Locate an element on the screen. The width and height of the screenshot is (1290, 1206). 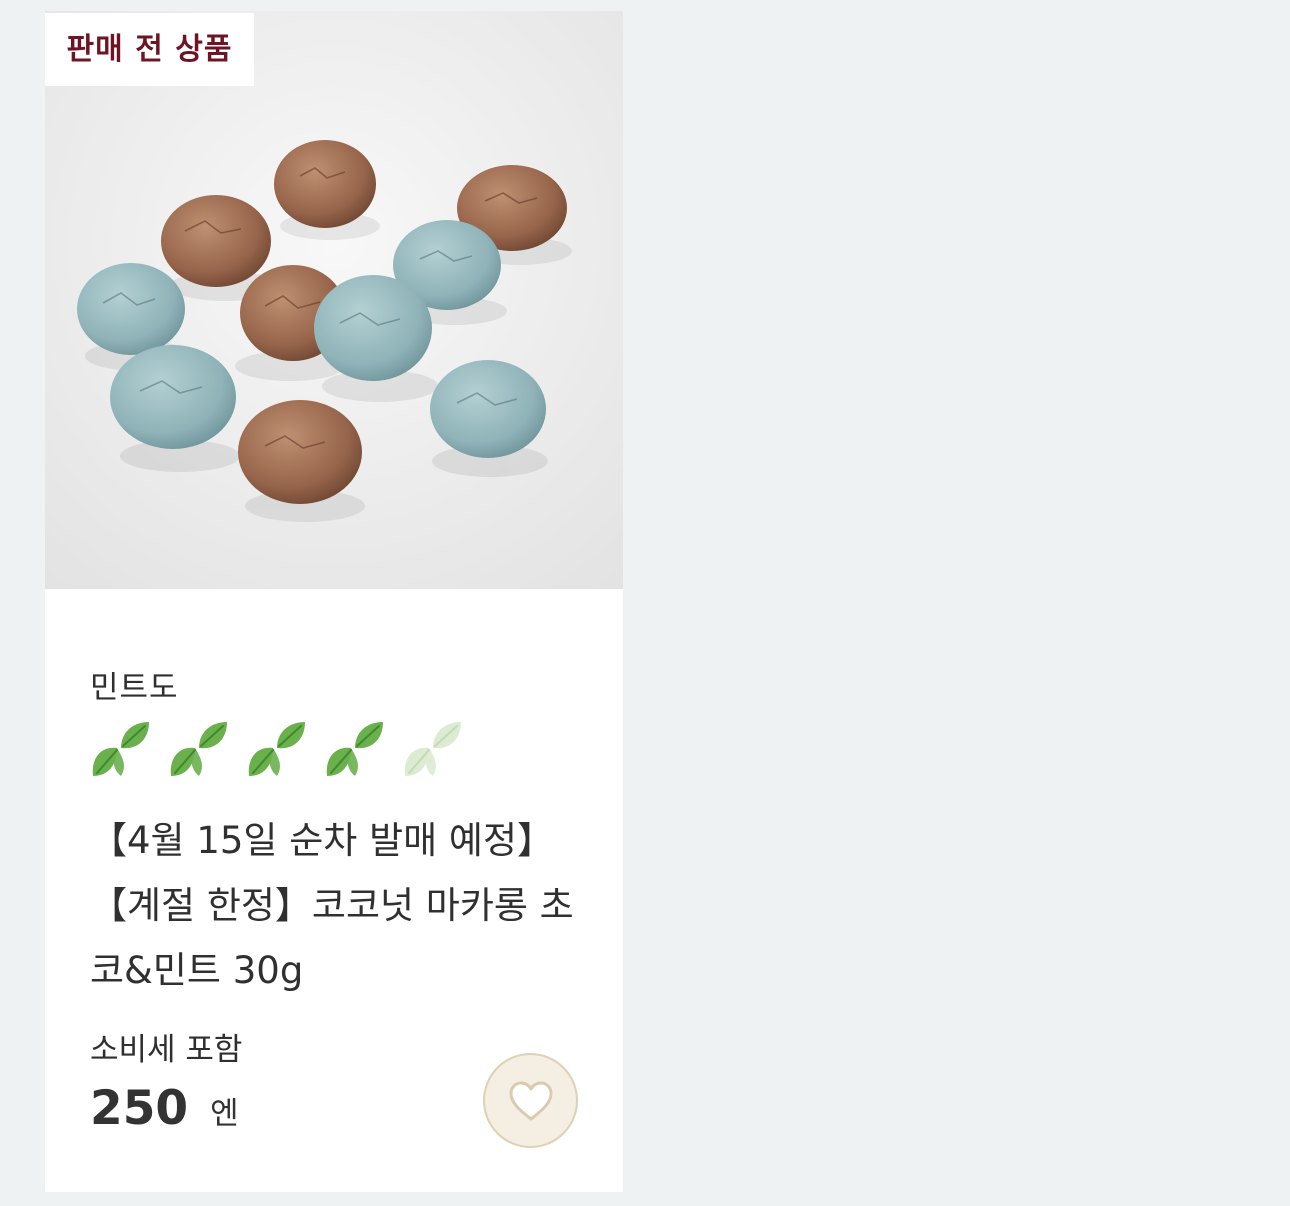
favorite-button is located at coordinates (530, 1100).